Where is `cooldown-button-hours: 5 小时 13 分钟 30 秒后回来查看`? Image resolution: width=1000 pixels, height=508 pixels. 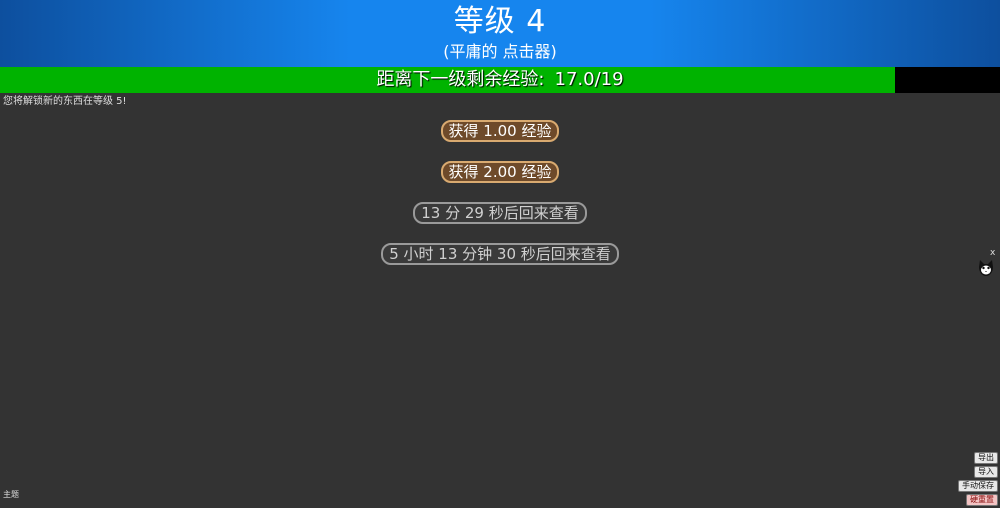
cooldown-button-hours: 5 小时 13 分钟 30 秒后回来查看 is located at coordinates (500, 254).